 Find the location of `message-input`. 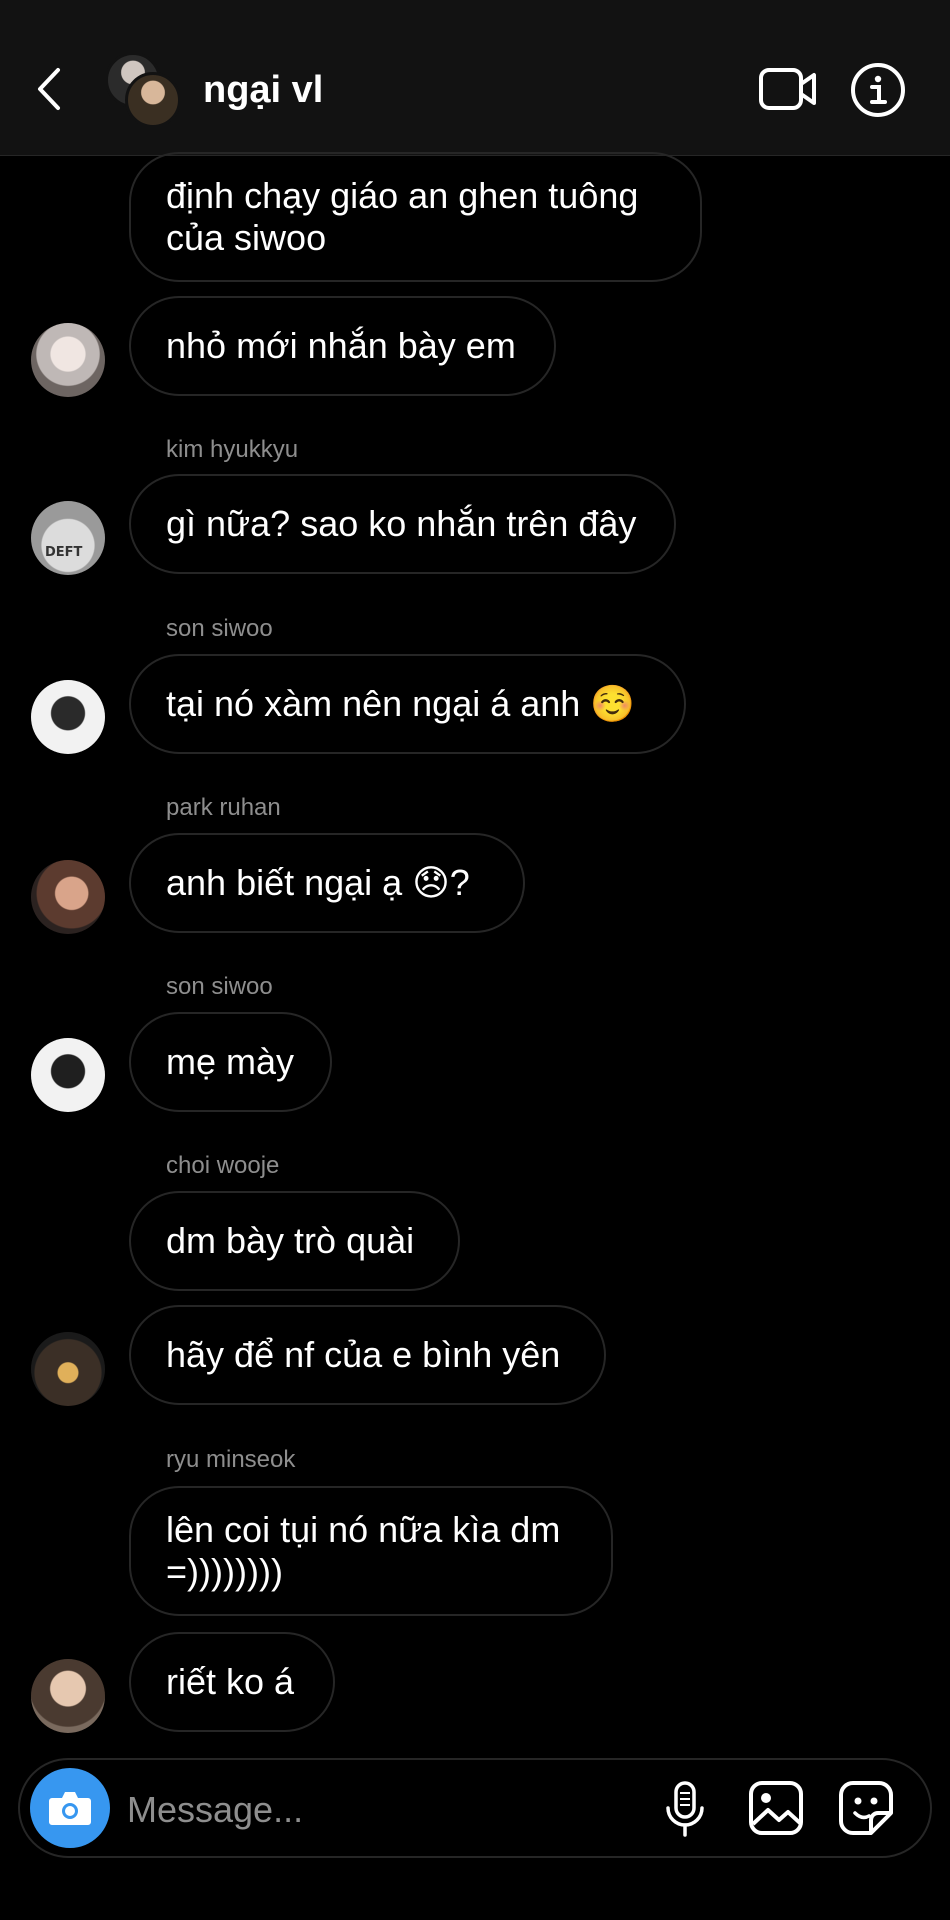

message-input is located at coordinates (337, 1810).